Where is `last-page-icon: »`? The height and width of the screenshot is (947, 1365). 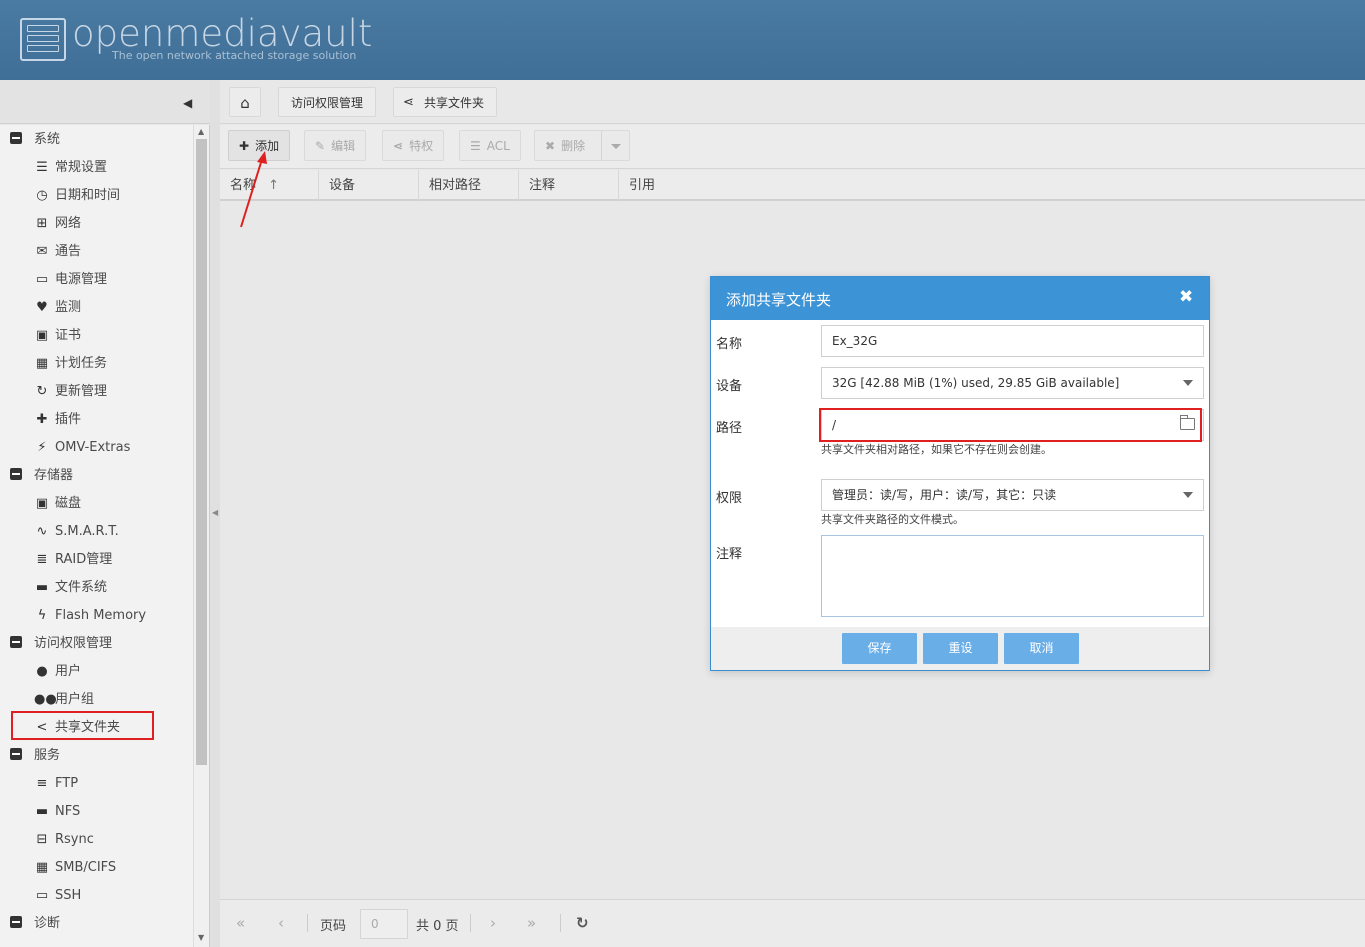 last-page-icon: » is located at coordinates (531, 923).